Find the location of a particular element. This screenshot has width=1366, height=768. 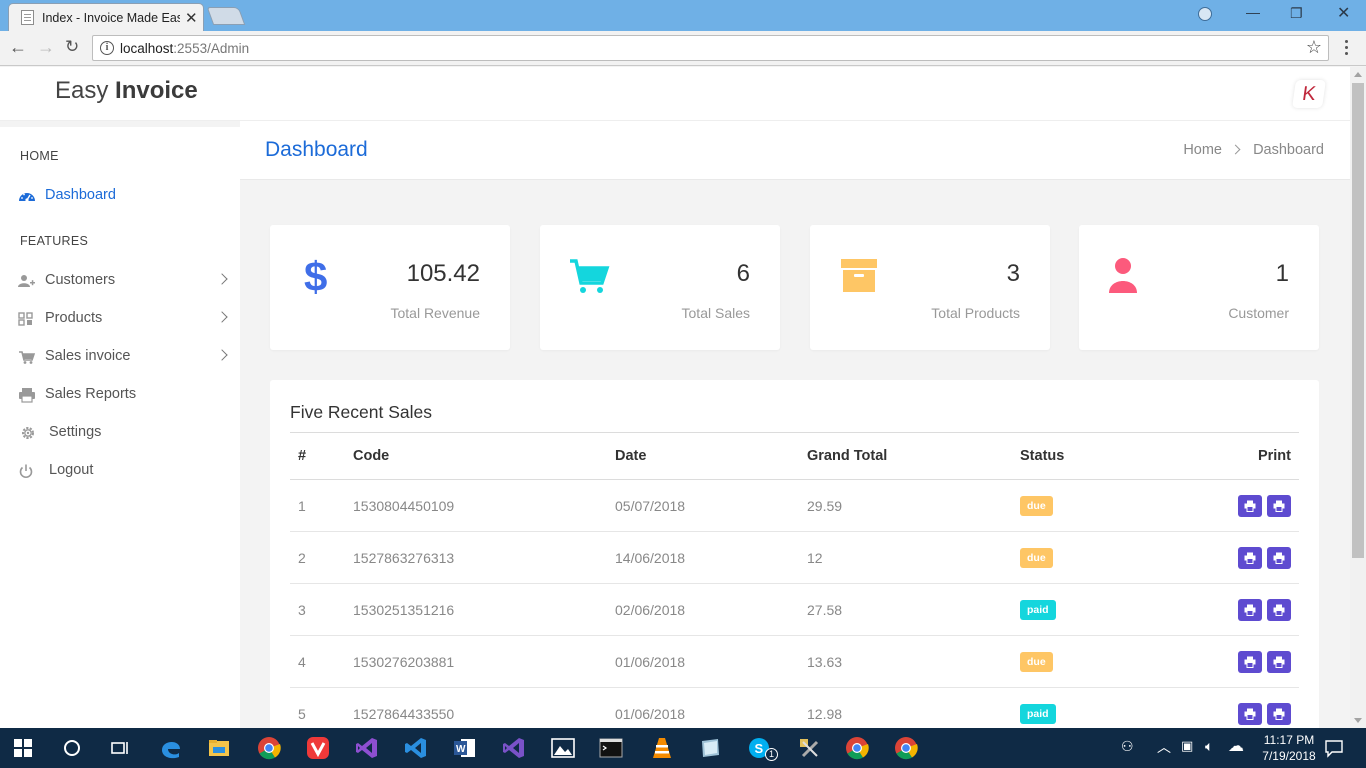

recent-sales-title: Five Recent Sales is located at coordinates (361, 412).